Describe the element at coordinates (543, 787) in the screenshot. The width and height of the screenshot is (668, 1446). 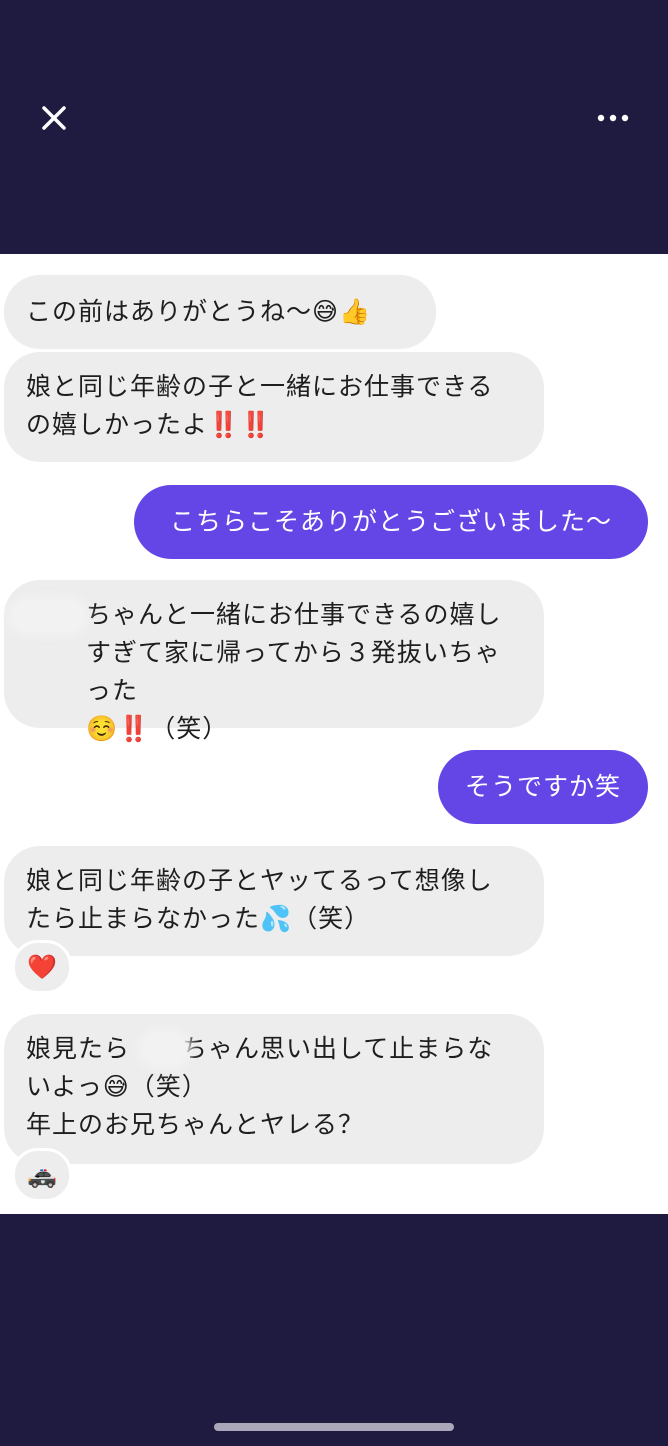
I see `message-sent: そうですか笑` at that location.